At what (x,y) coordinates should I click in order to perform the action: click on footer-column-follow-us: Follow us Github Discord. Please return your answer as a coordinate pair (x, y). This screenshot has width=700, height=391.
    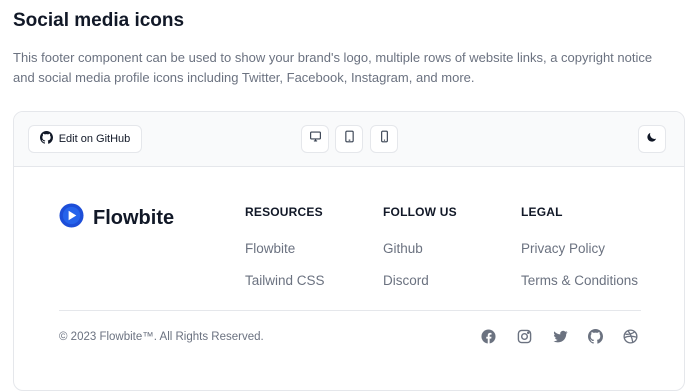
    Looking at the image, I should click on (420, 246).